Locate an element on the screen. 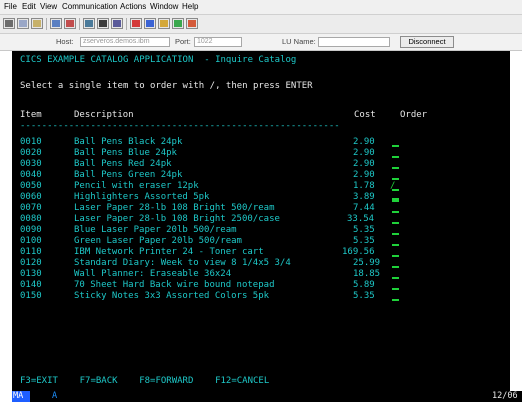  print-icon is located at coordinates (9, 23).